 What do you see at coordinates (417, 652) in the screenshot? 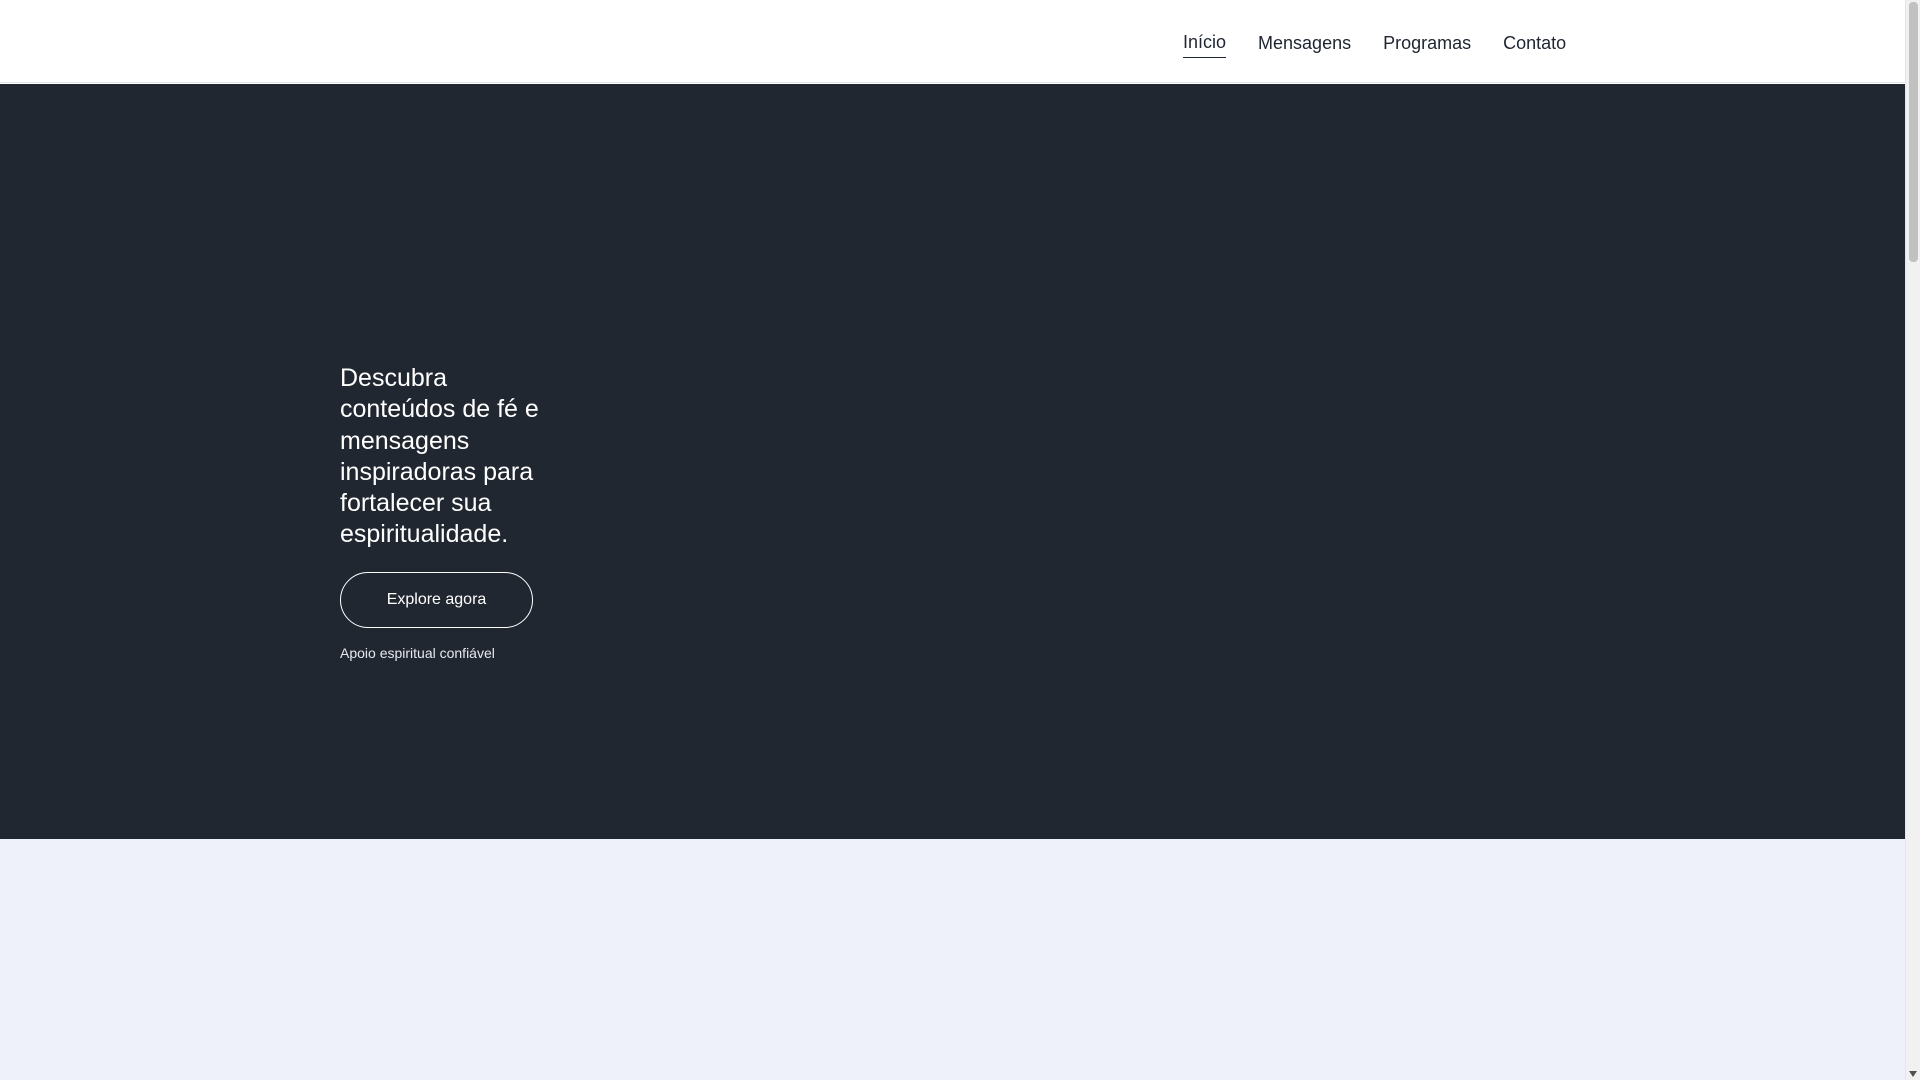
I see `hero-tagline: Apoio espiritual confiável` at bounding box center [417, 652].